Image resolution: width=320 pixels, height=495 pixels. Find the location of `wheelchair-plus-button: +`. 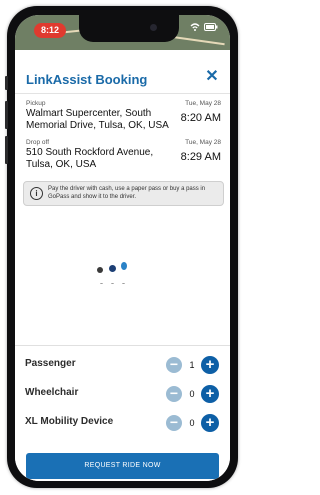

wheelchair-plus-button: + is located at coordinates (210, 394).